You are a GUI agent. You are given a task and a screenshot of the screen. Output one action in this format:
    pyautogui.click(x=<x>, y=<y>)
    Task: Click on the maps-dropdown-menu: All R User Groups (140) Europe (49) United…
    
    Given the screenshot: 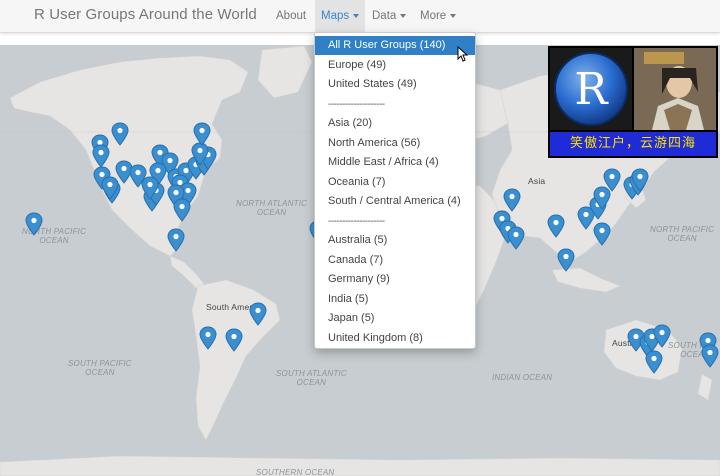 What is the action you would take?
    pyautogui.click(x=395, y=190)
    